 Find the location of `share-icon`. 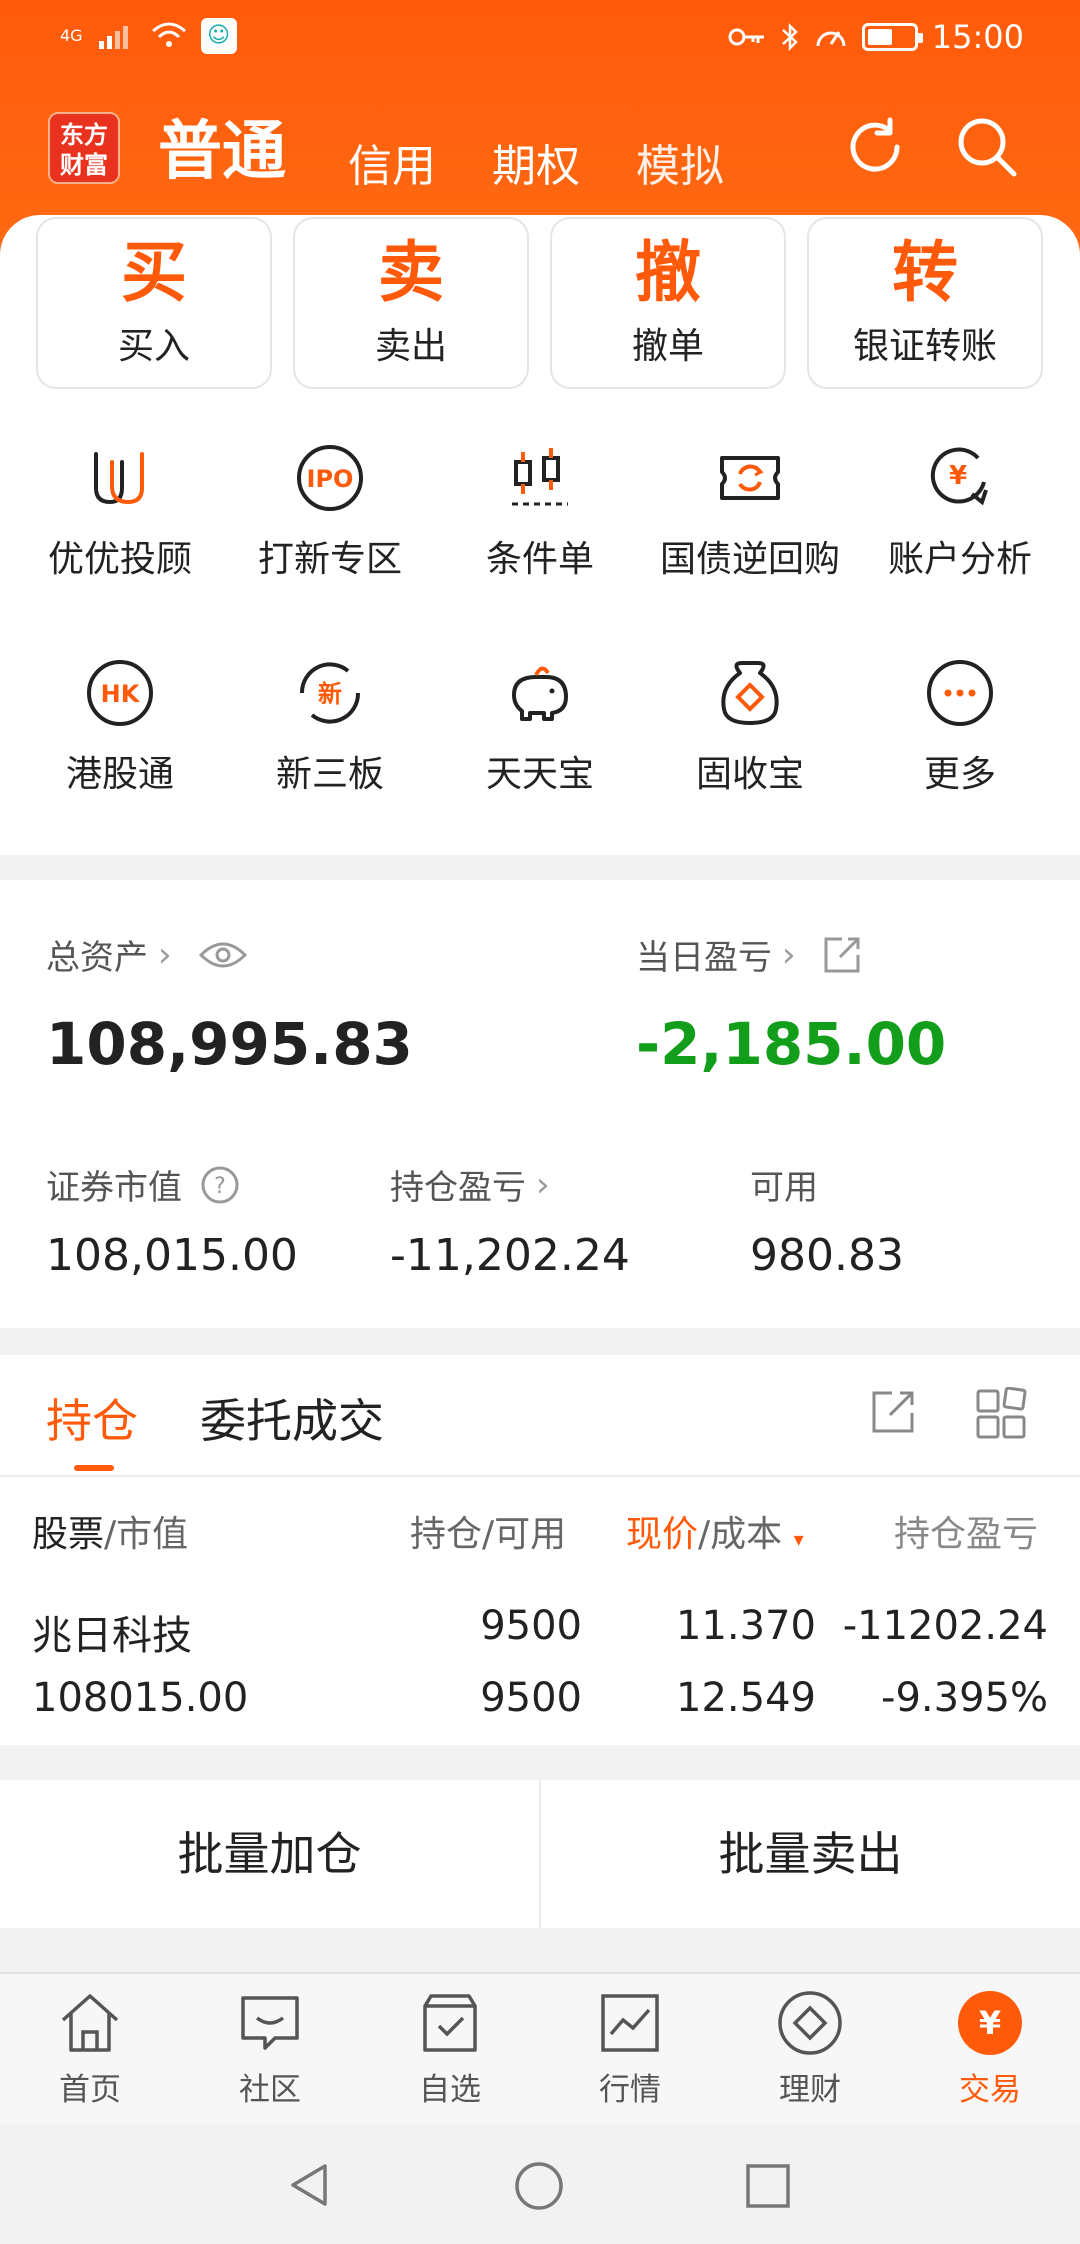

share-icon is located at coordinates (893, 1412).